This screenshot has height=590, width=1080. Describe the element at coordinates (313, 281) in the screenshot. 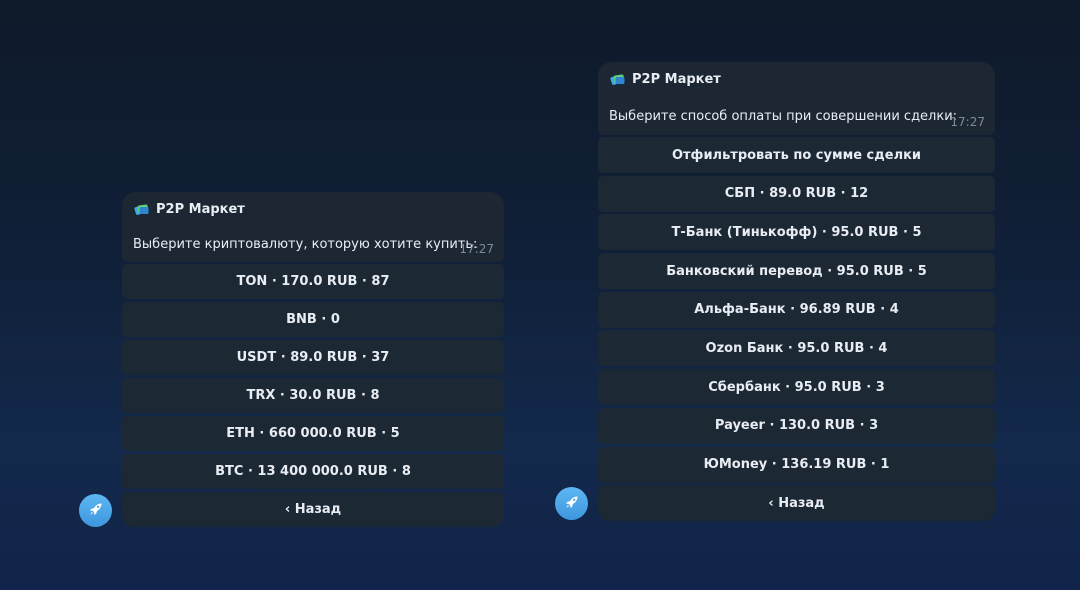

I see `crypto-button-ton: TON · 170.0 RUB · 87` at that location.